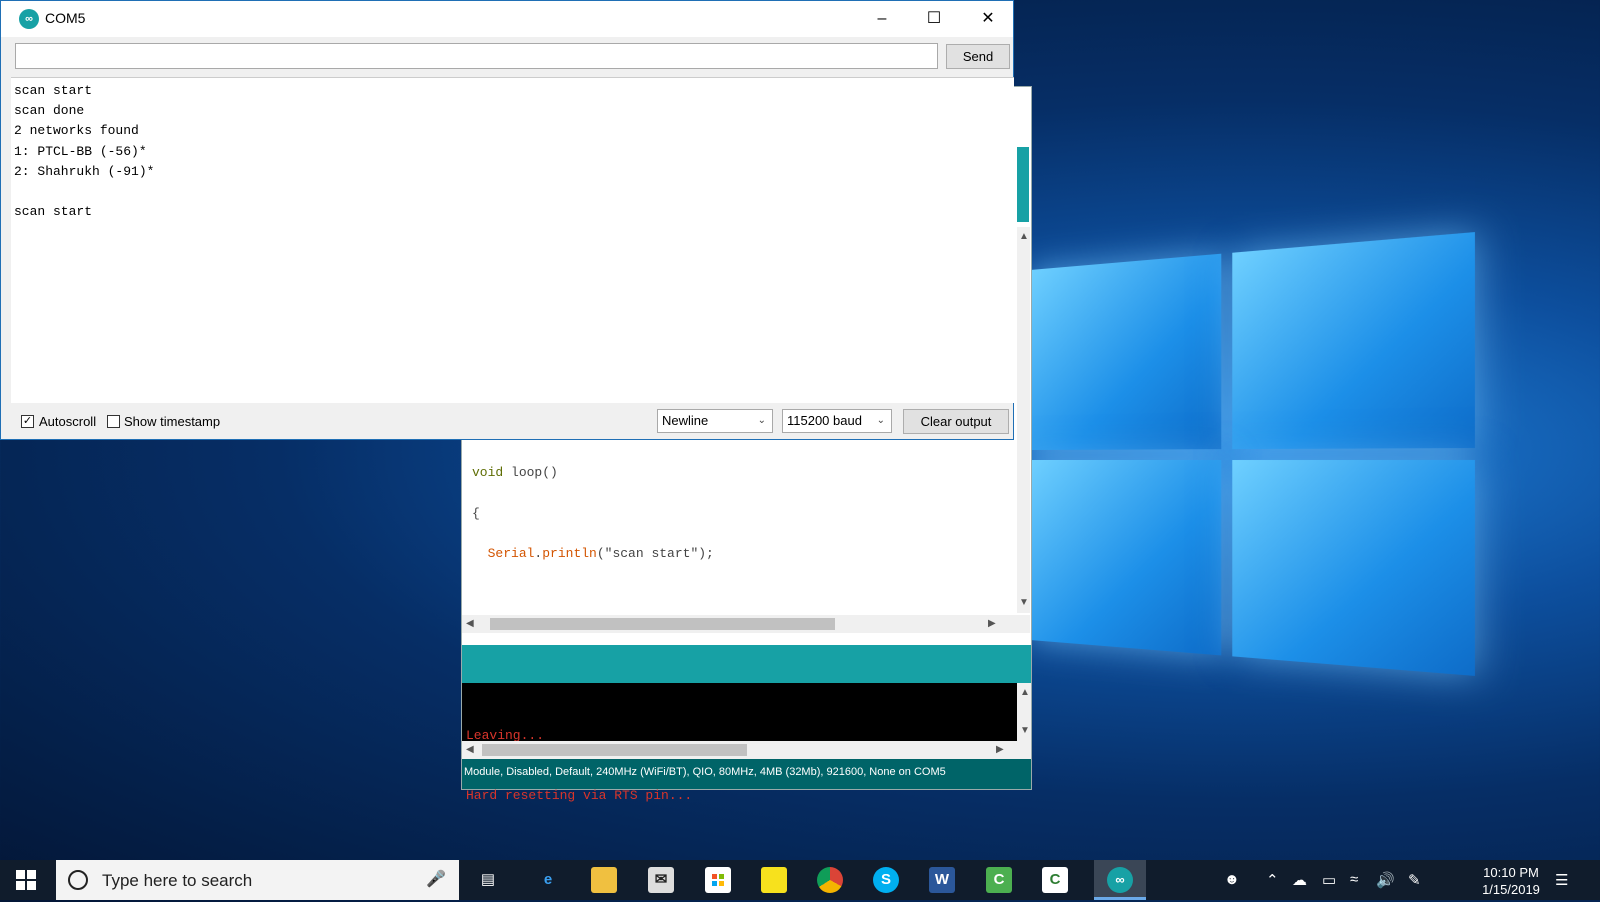  I want to click on code-line: Serial.println("scan start");, so click(744, 554).